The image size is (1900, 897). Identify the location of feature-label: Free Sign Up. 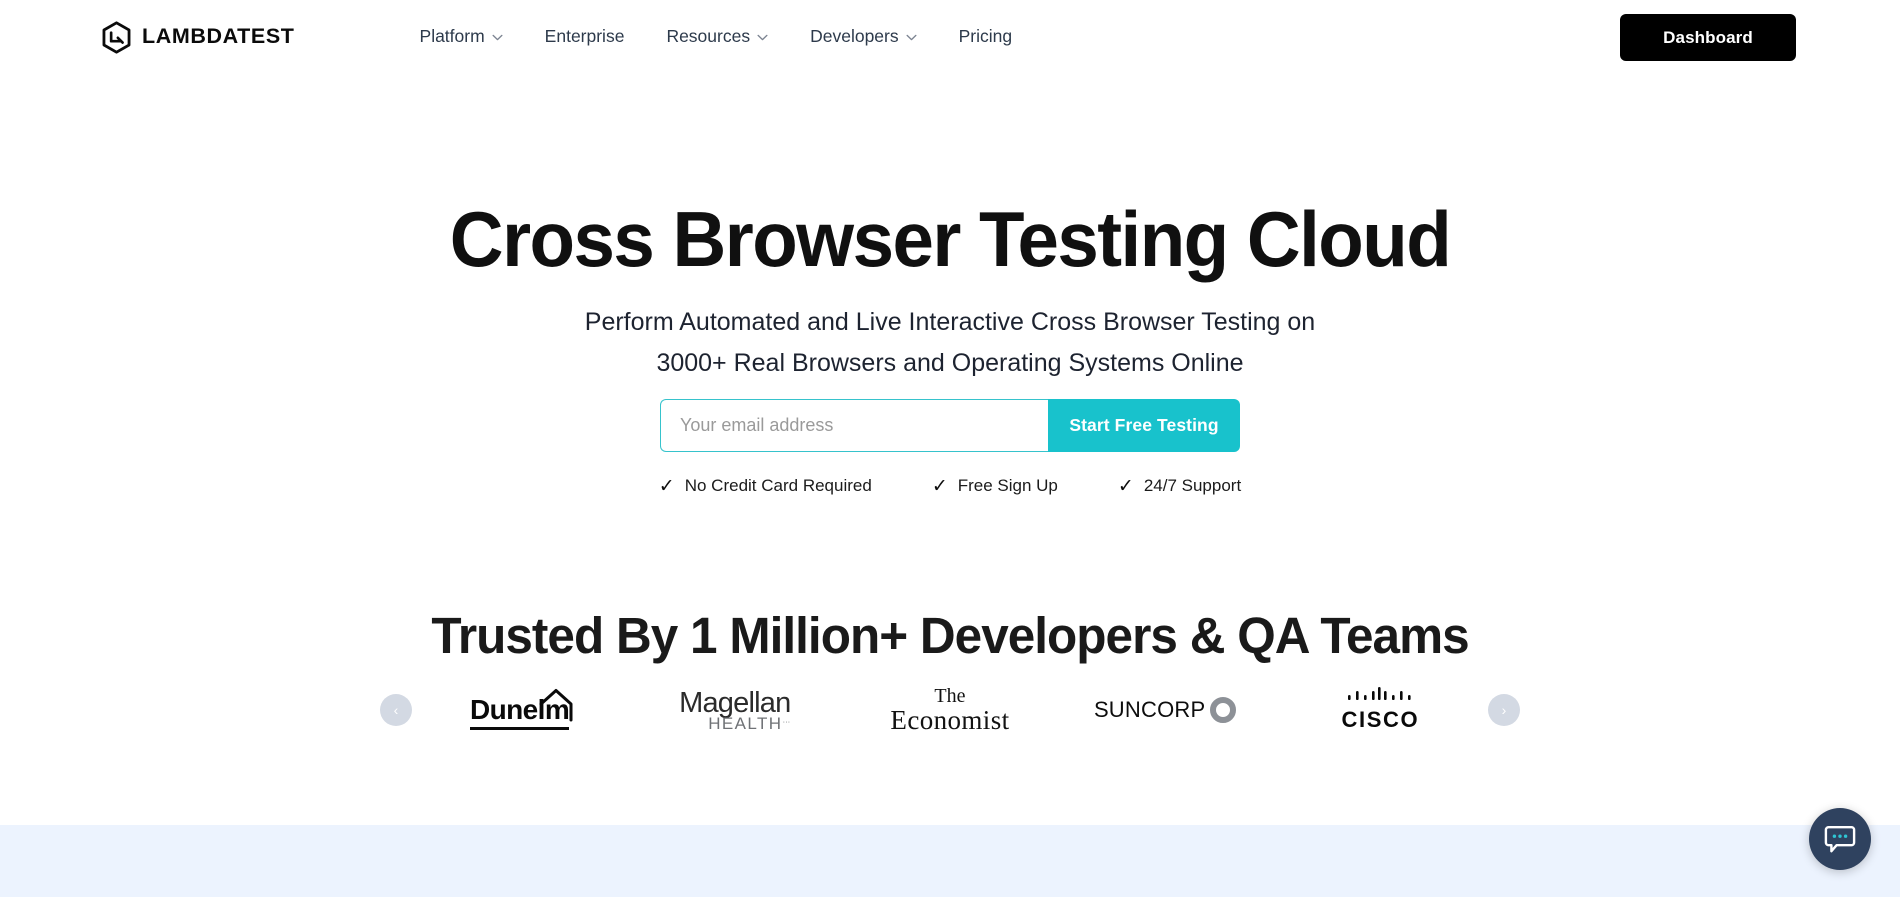
(1007, 485).